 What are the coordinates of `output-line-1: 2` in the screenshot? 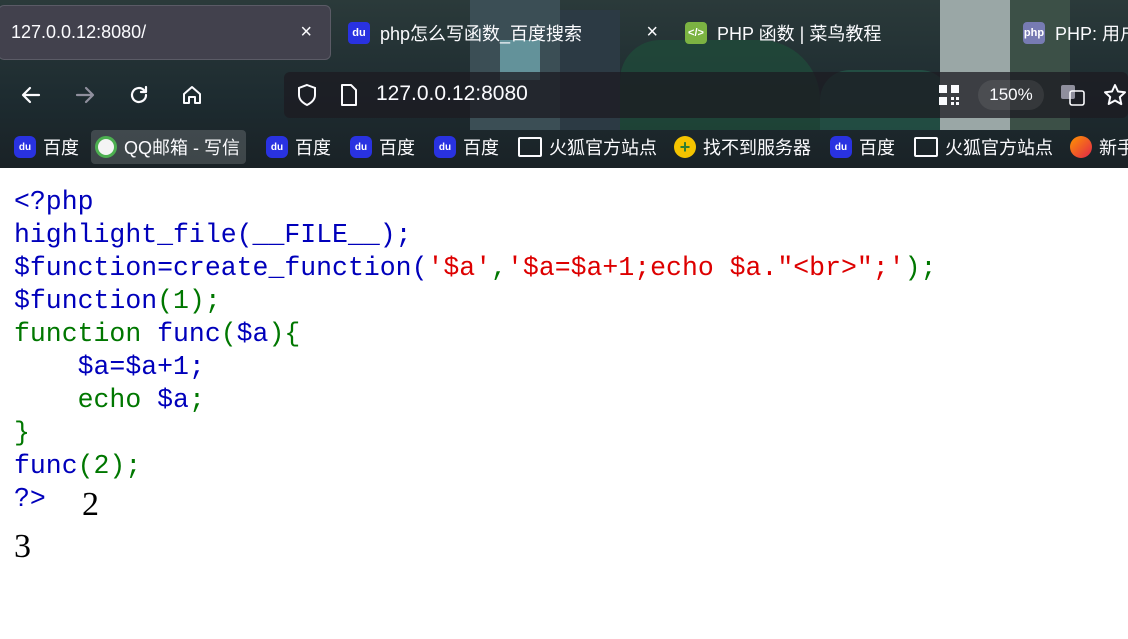 It's located at (90, 504).